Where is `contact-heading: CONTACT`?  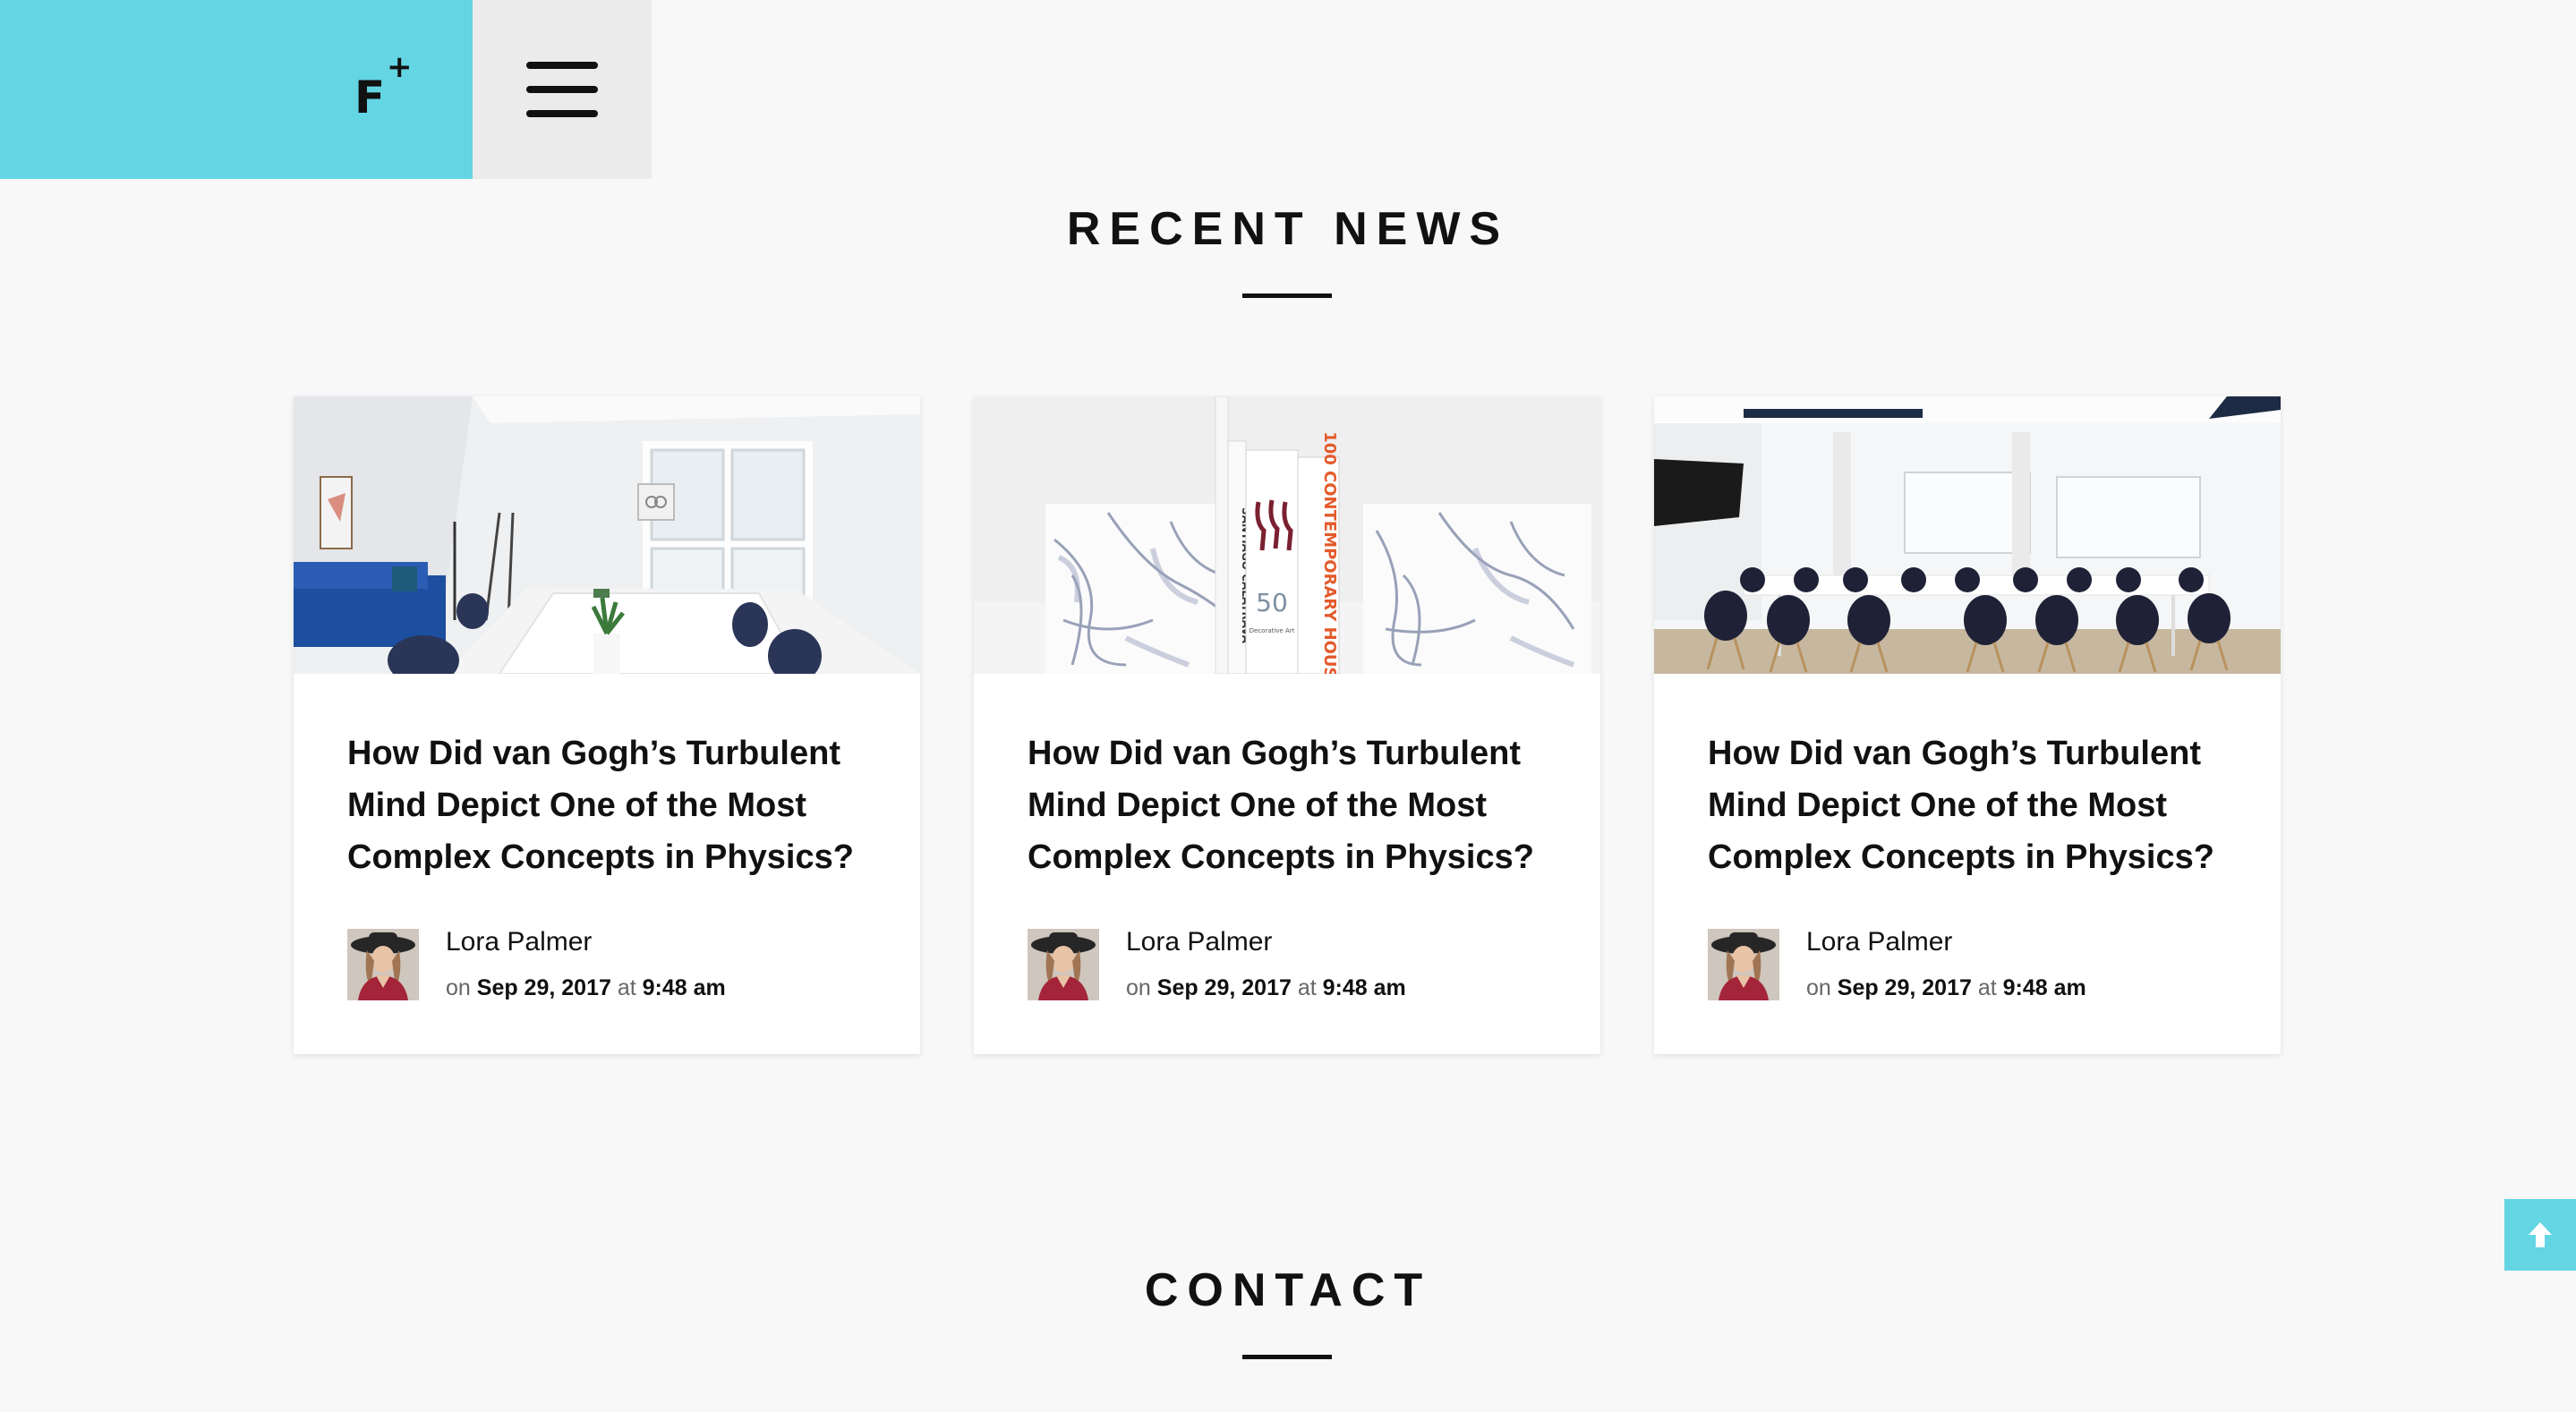 contact-heading: CONTACT is located at coordinates (1288, 1290).